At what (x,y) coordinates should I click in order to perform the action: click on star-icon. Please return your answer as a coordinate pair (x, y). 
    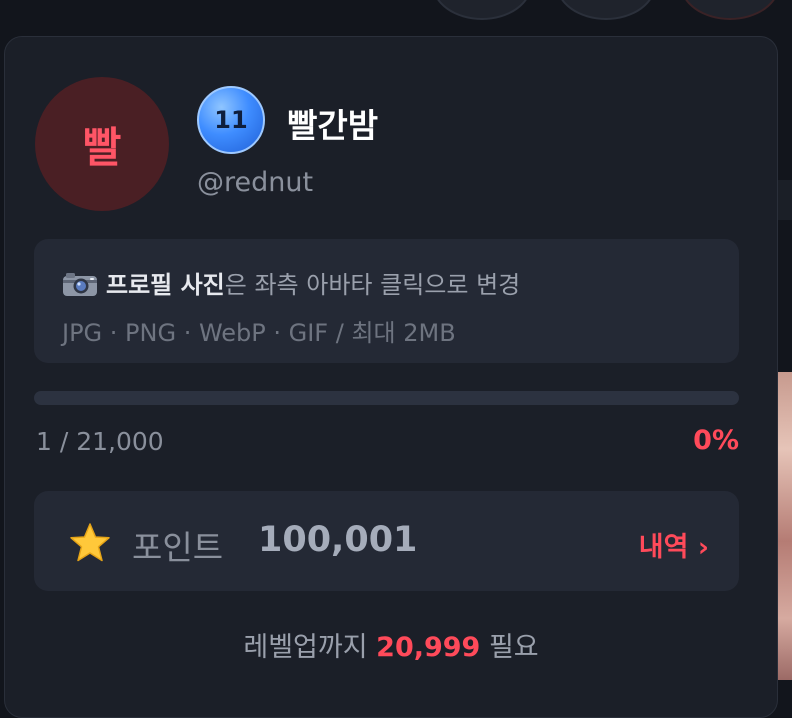
    Looking at the image, I should click on (90, 543).